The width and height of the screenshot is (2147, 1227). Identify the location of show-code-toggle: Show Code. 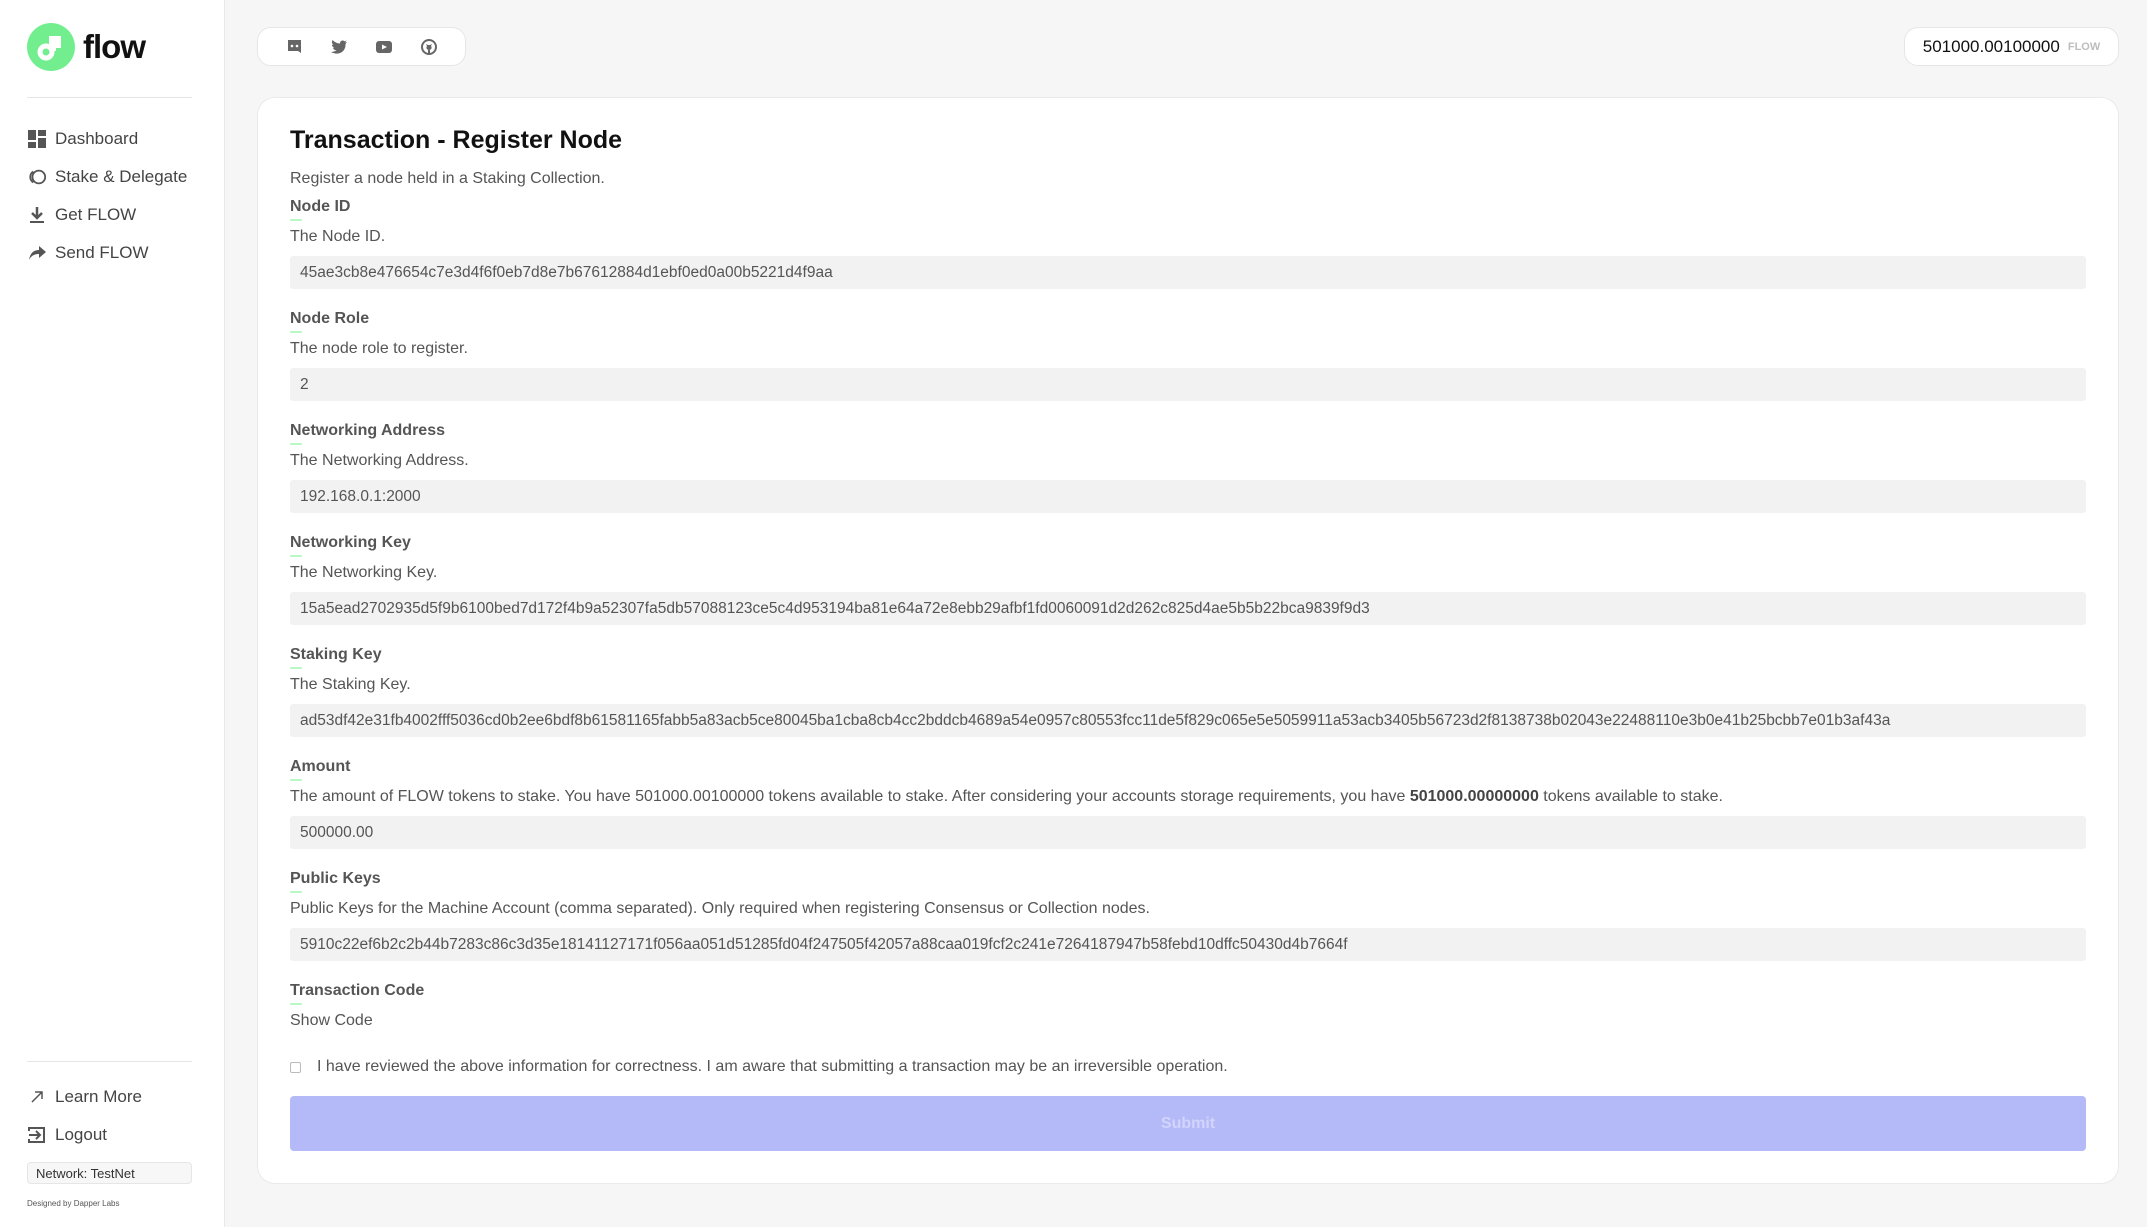
(1188, 1021).